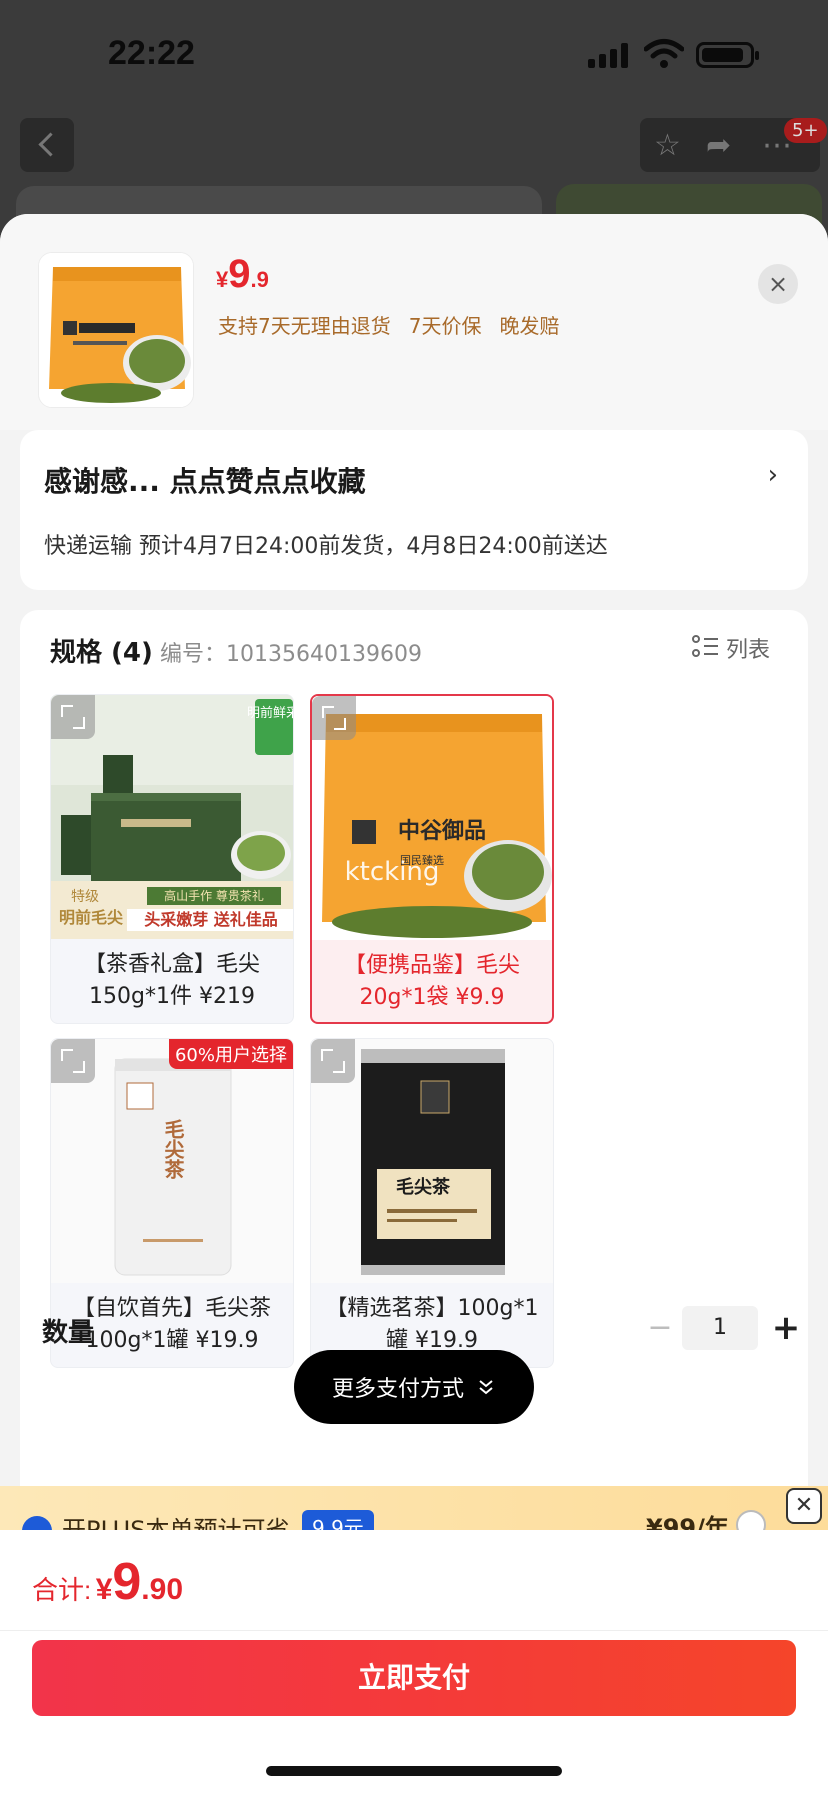 This screenshot has height=1795, width=828. I want to click on price-integer: 9, so click(239, 274).